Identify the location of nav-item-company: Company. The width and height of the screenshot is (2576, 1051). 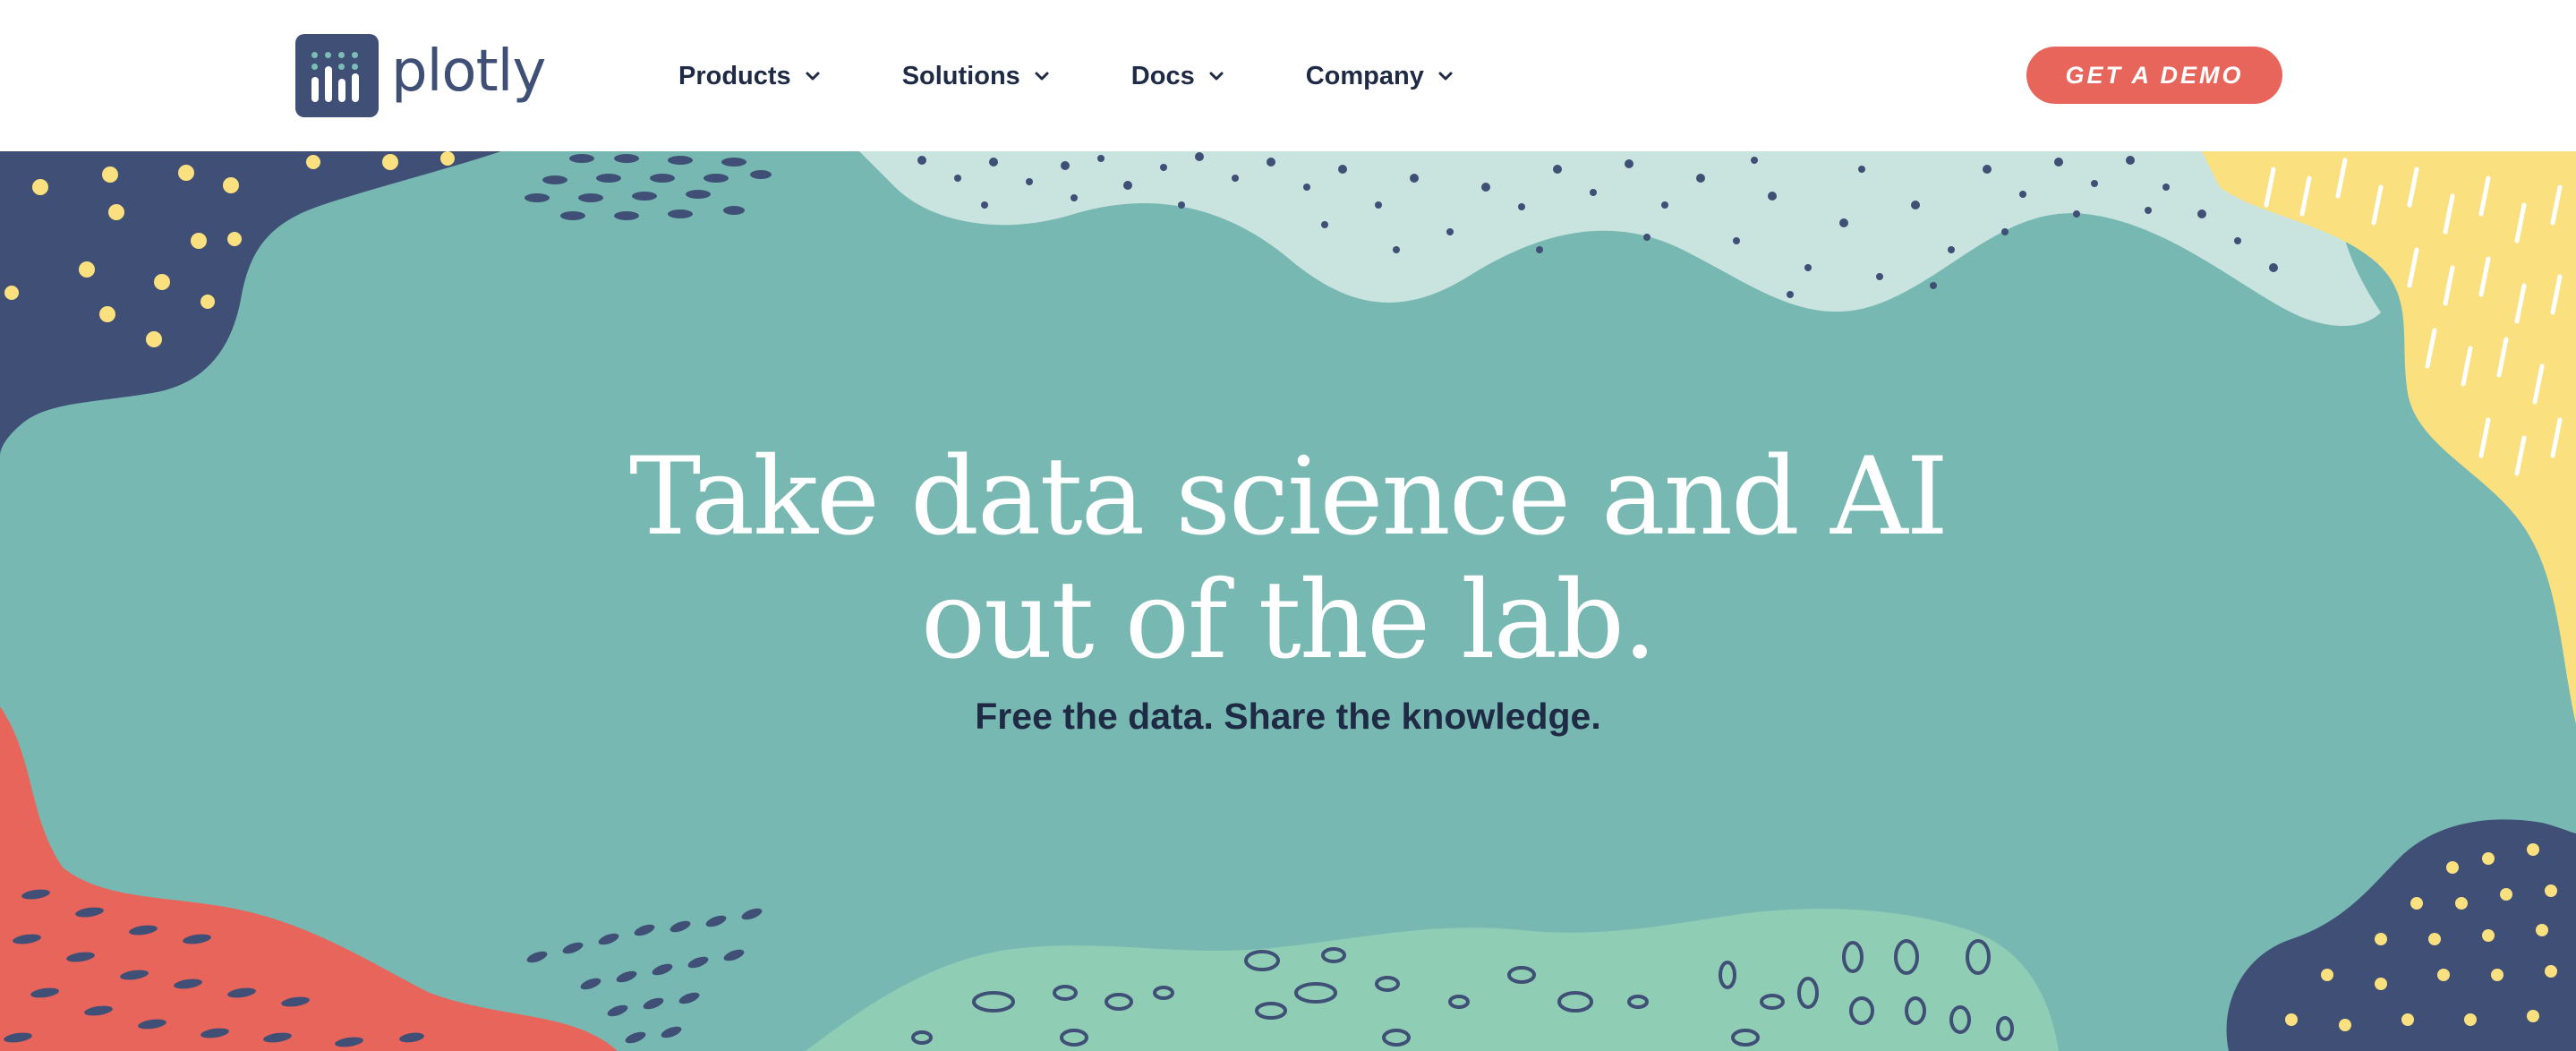
(1380, 76).